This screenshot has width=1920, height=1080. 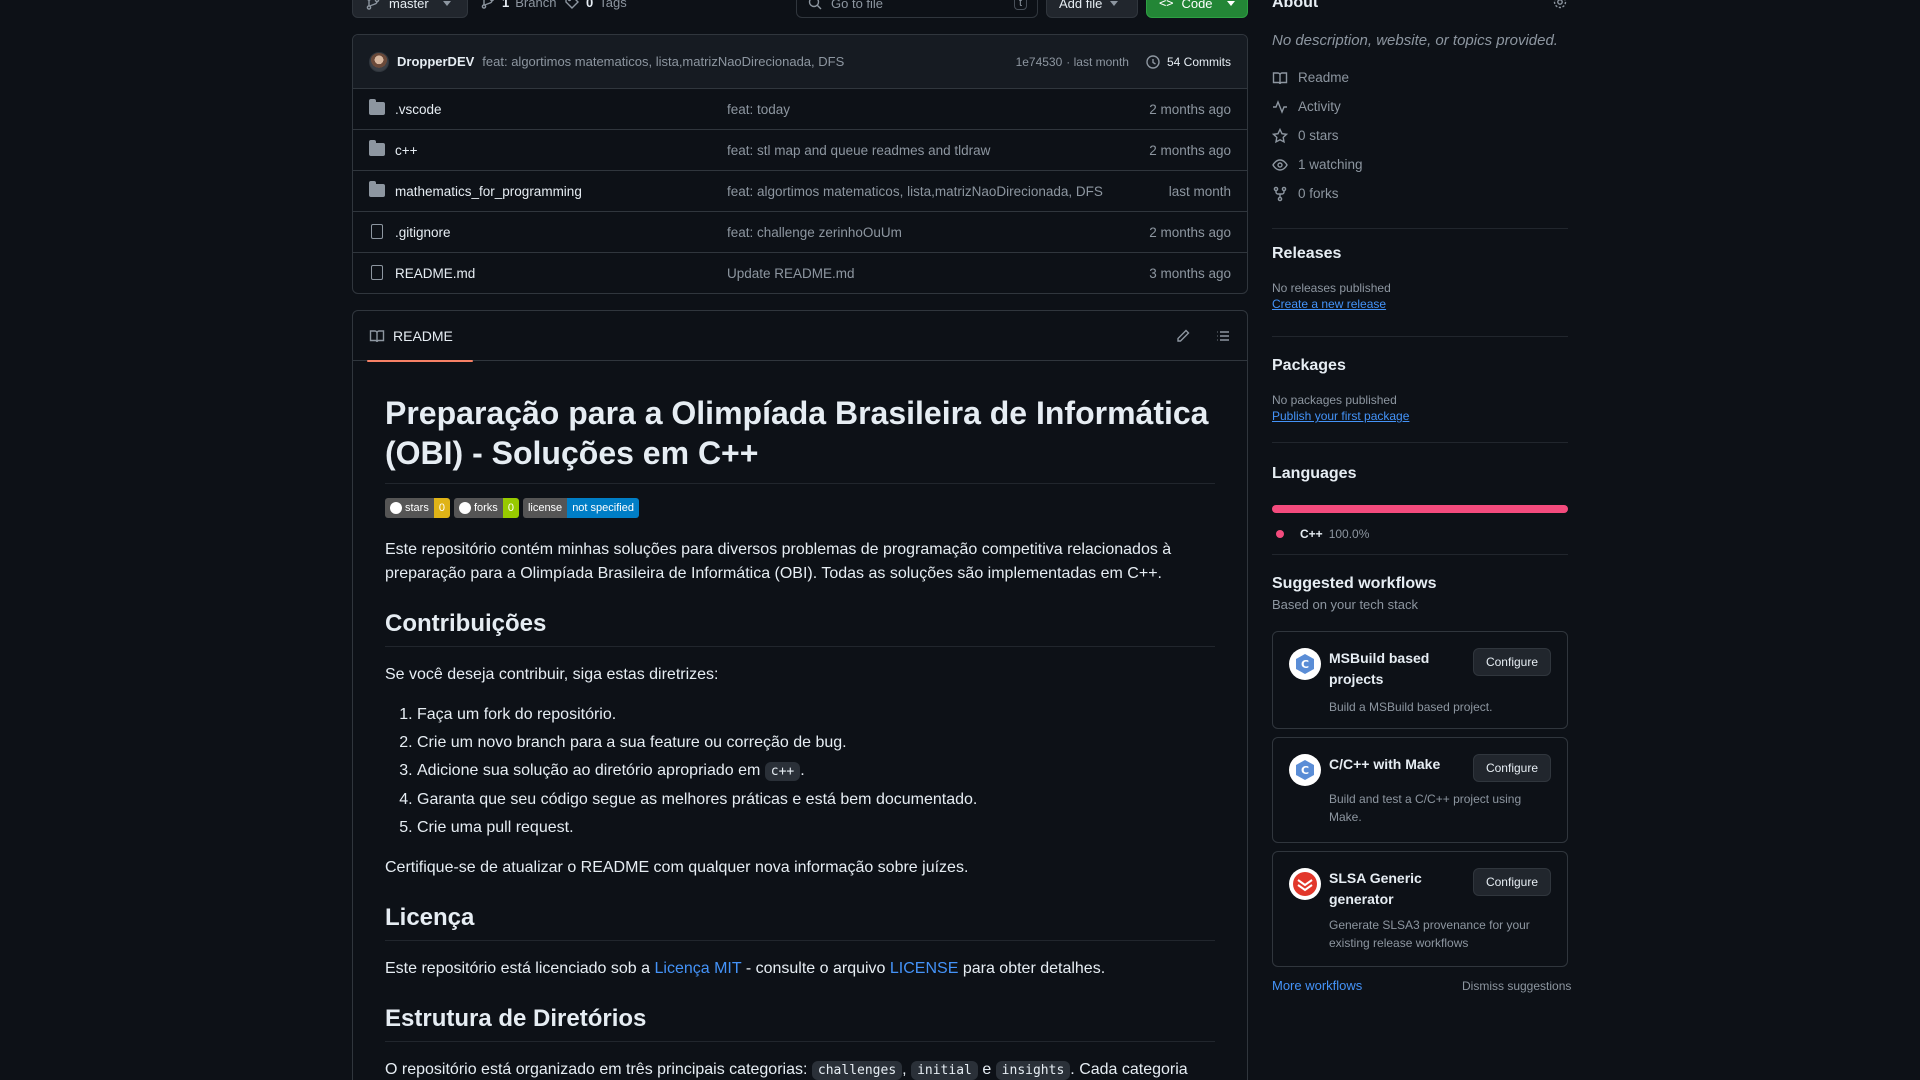 I want to click on file-name: .vscode, so click(x=418, y=109).